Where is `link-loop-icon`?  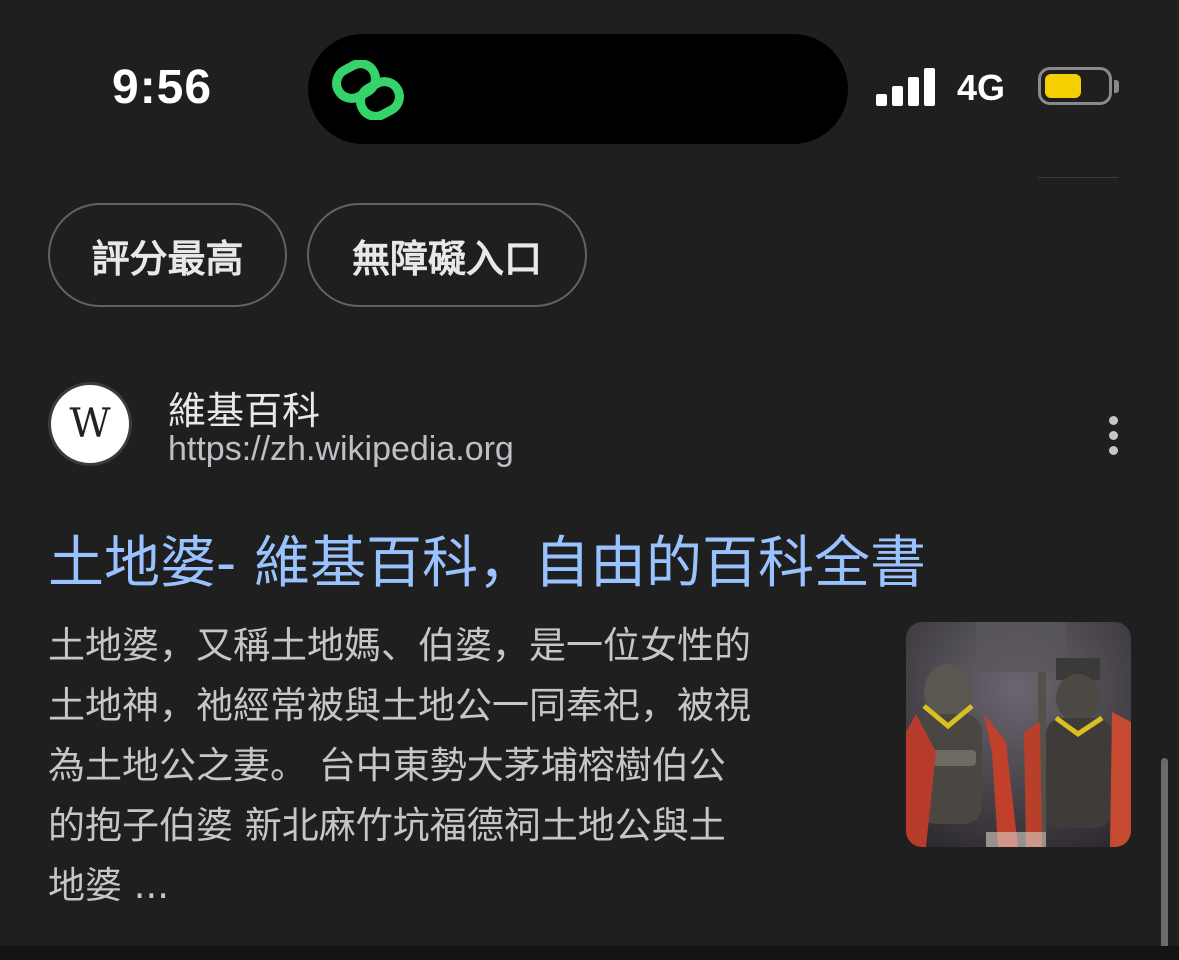 link-loop-icon is located at coordinates (368, 90).